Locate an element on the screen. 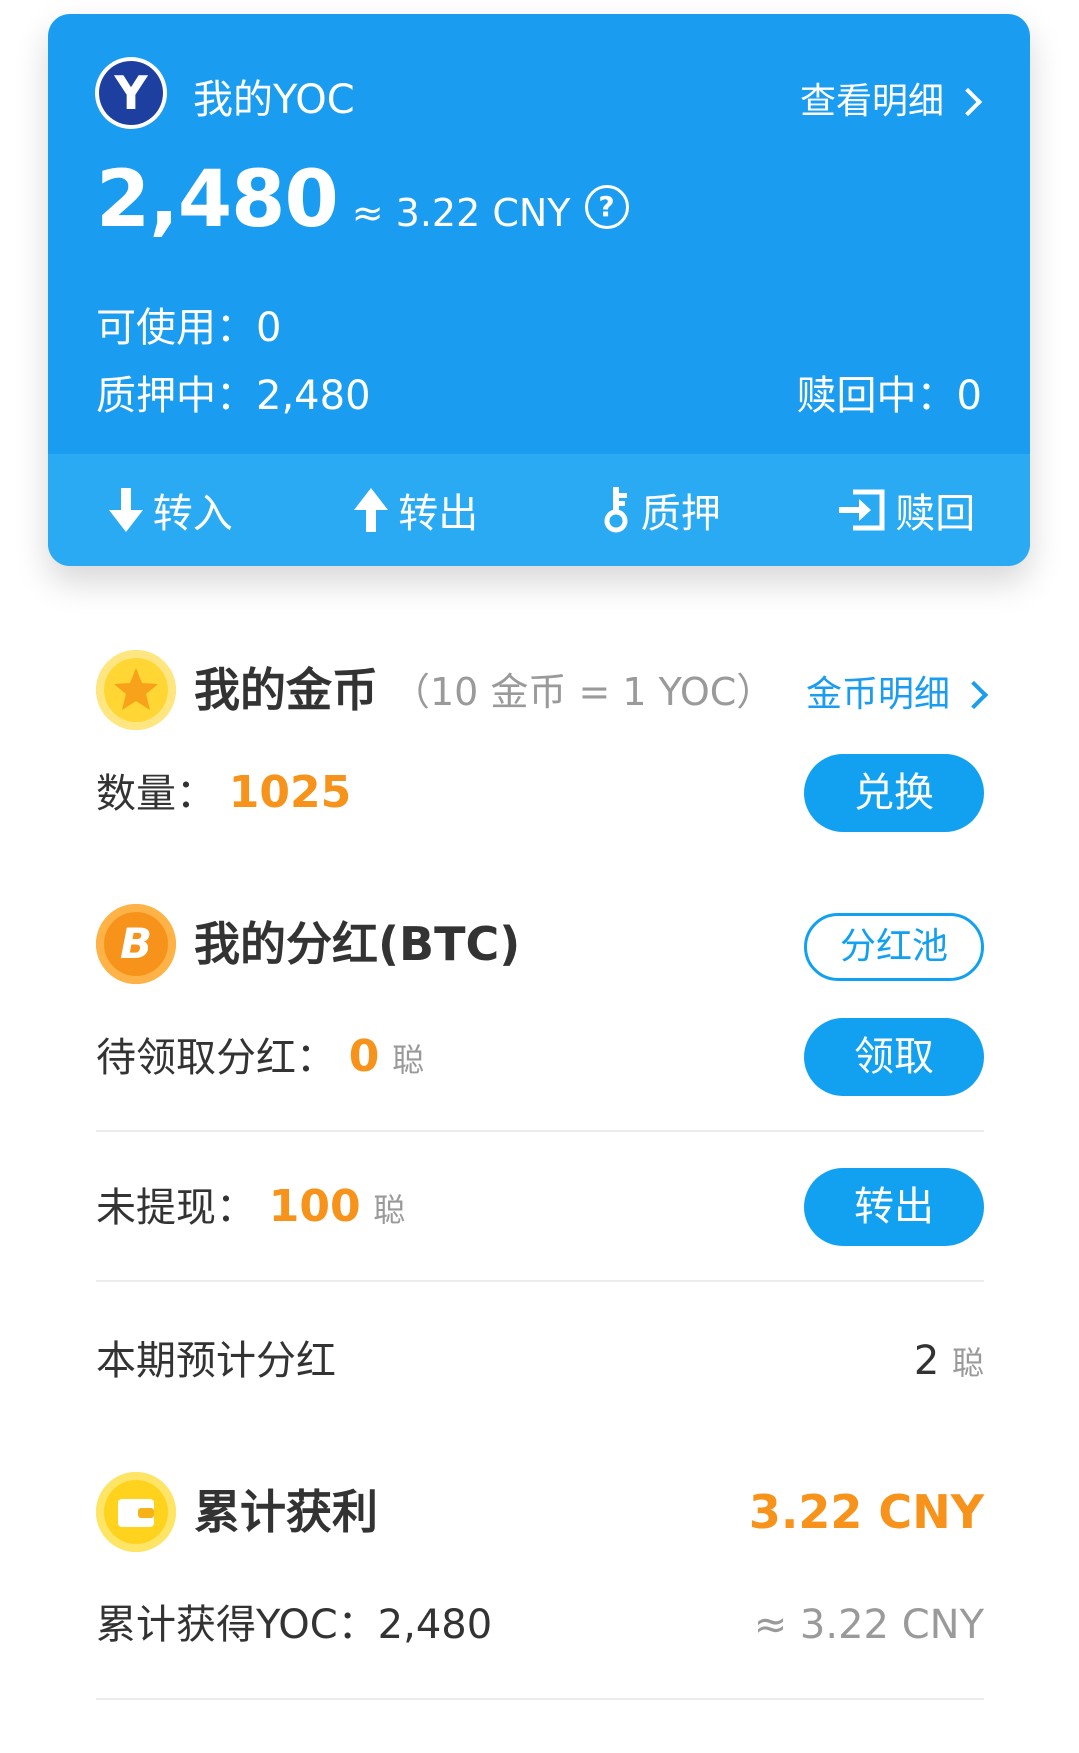  yoc-balance-cny: ≈ 3.22 CNY is located at coordinates (461, 213).